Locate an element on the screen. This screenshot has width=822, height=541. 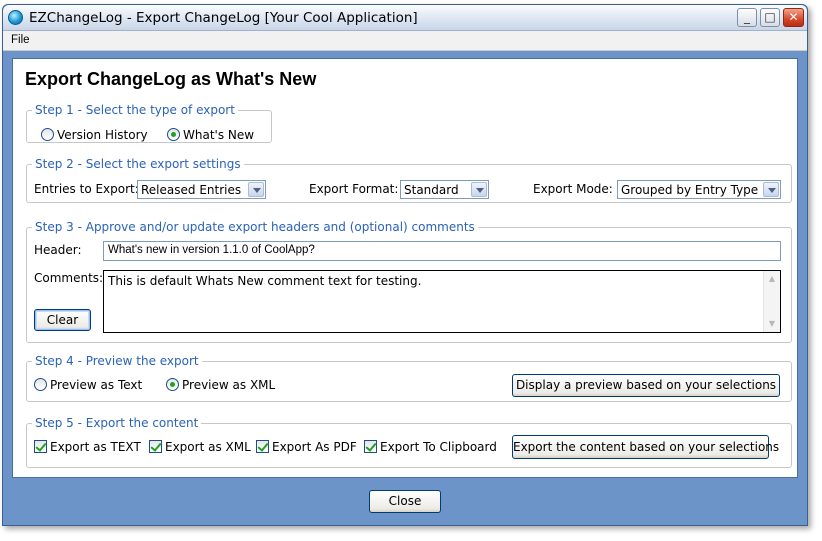
comments-scrollbar: ▲ ▼ is located at coordinates (771, 301).